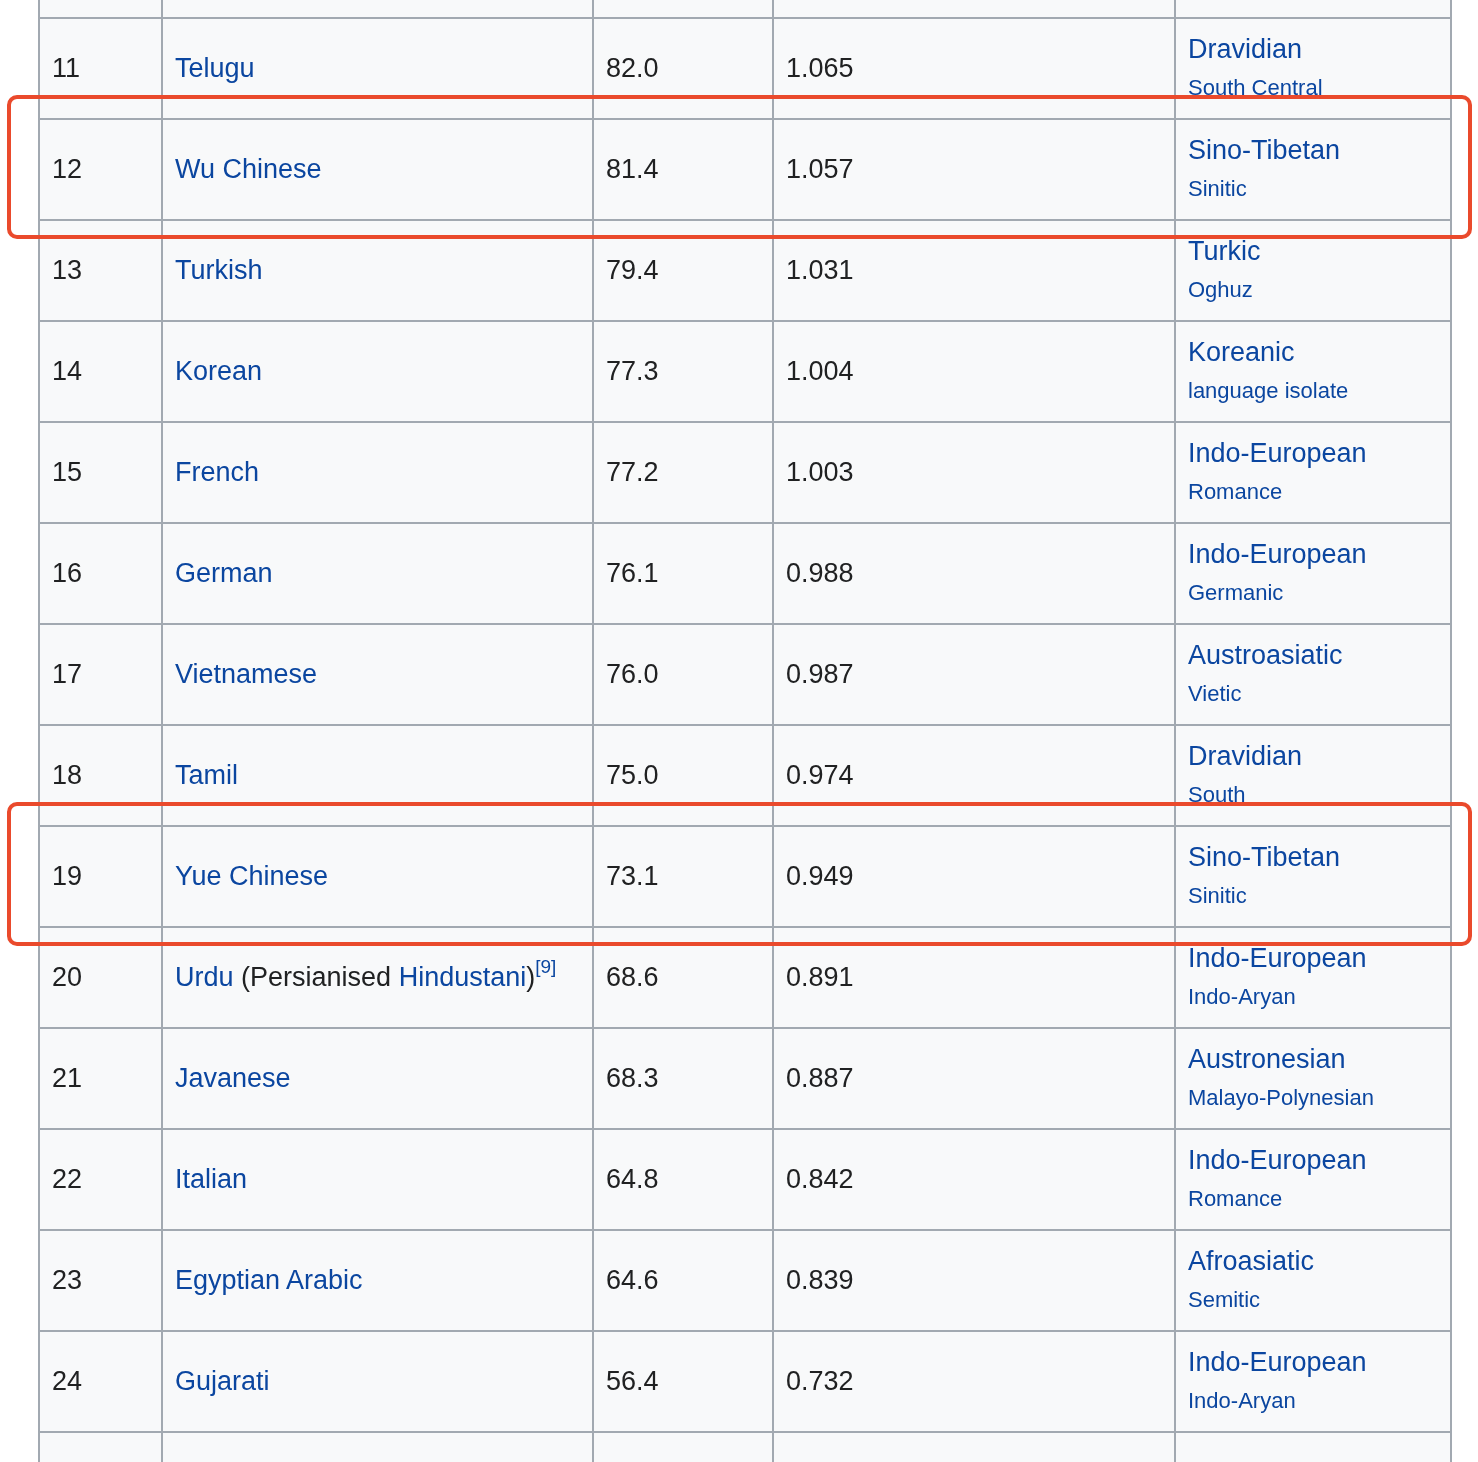 Image resolution: width=1478 pixels, height=1462 pixels. Describe the element at coordinates (67, 472) in the screenshot. I see `rank-number: 15` at that location.